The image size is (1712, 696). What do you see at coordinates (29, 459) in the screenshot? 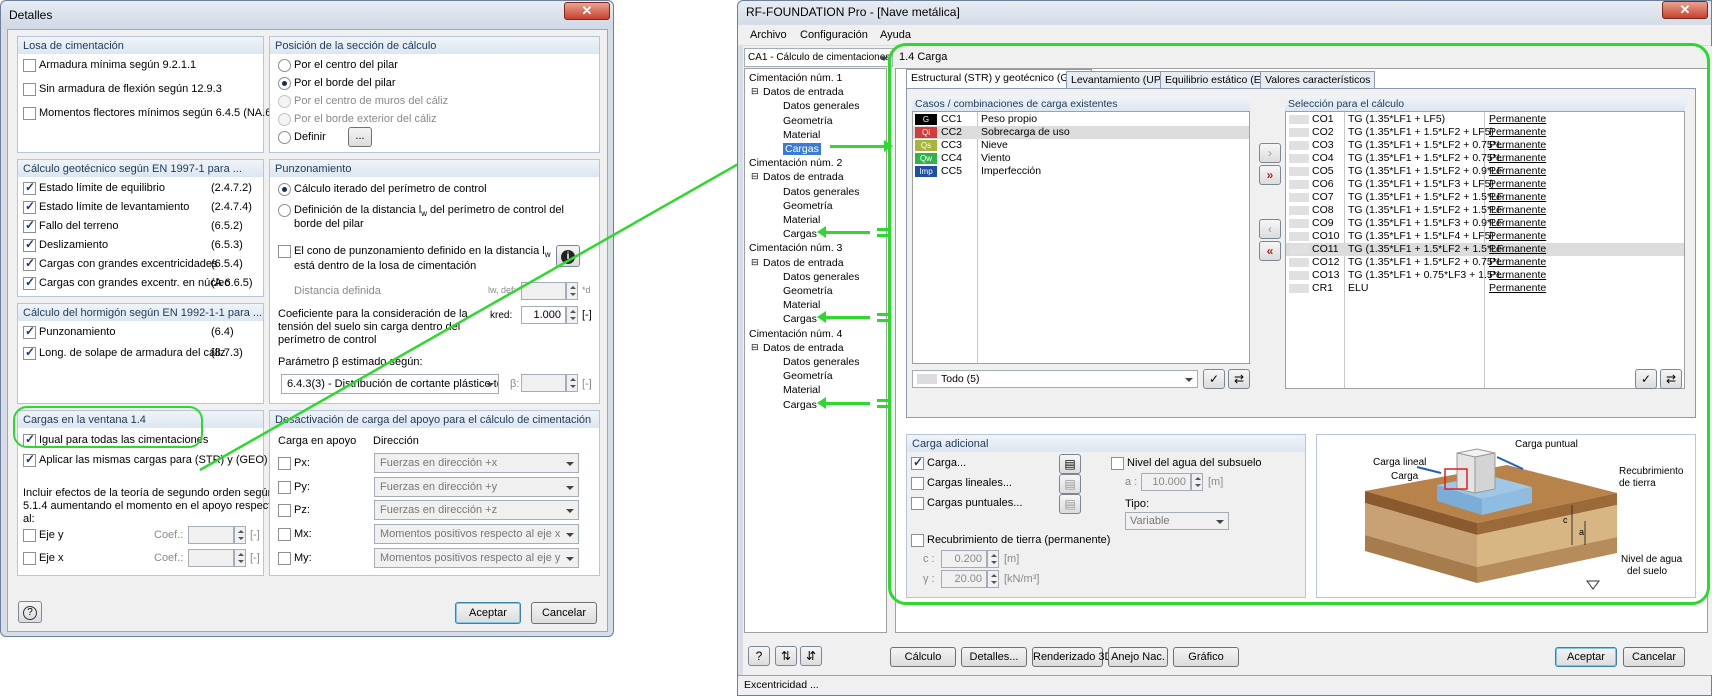
I see `same-loads-checkbox` at bounding box center [29, 459].